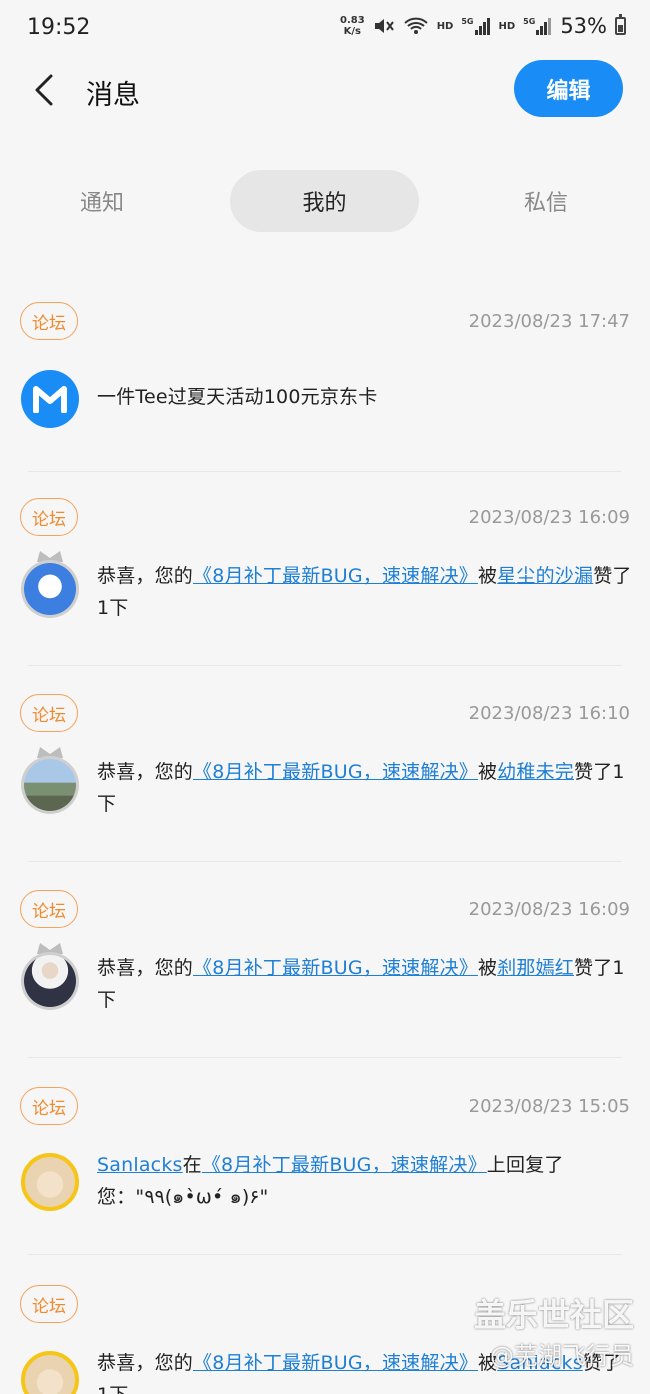  I want to click on app-logo-m-icon, so click(50, 399).